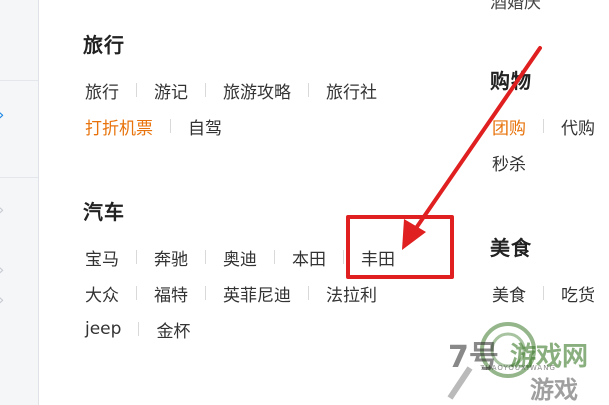 This screenshot has width=609, height=405. I want to click on cut-off-link: 酒婚庆, so click(515, 6).